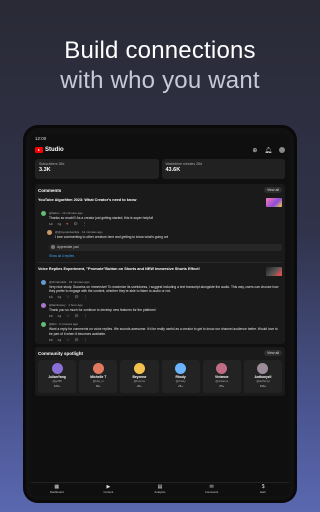 The width and height of the screenshot is (320, 512). Describe the element at coordinates (57, 377) in the screenshot. I see `spotlight-card: JulianYang @jy455 100+` at that location.